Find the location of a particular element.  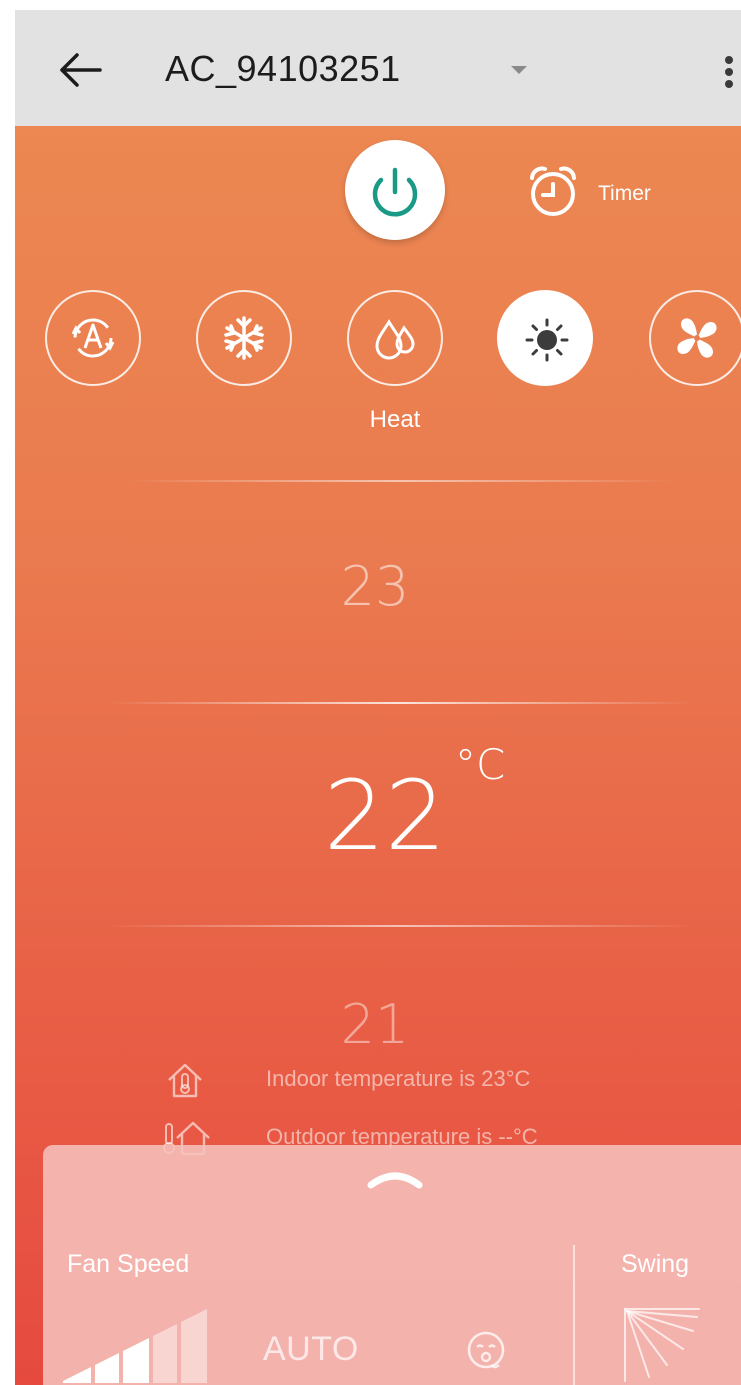

panel-divider is located at coordinates (574, 1315).